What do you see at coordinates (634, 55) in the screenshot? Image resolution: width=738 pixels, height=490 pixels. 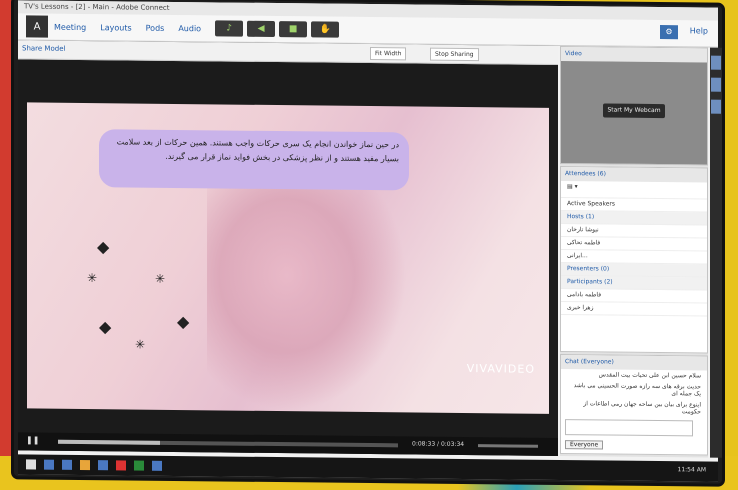 I see `video-pod-title: Video` at bounding box center [634, 55].